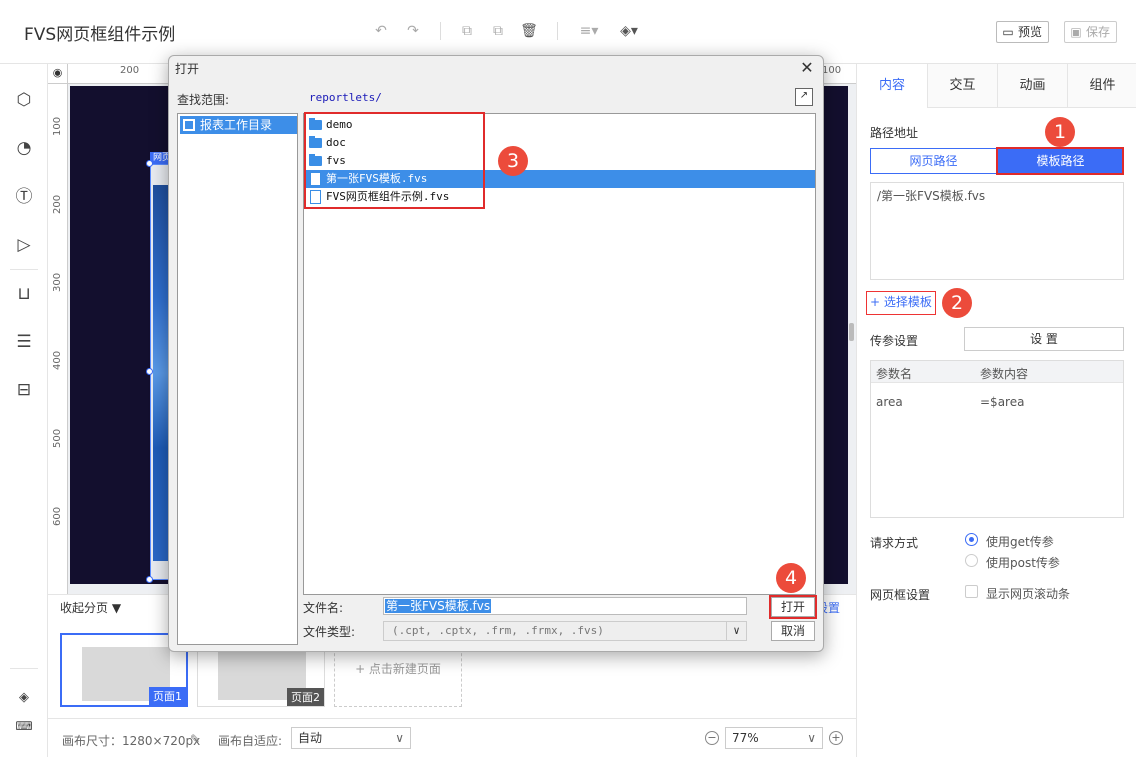 The width and height of the screenshot is (1136, 757). I want to click on request-method-label: 请求方式, so click(894, 543).